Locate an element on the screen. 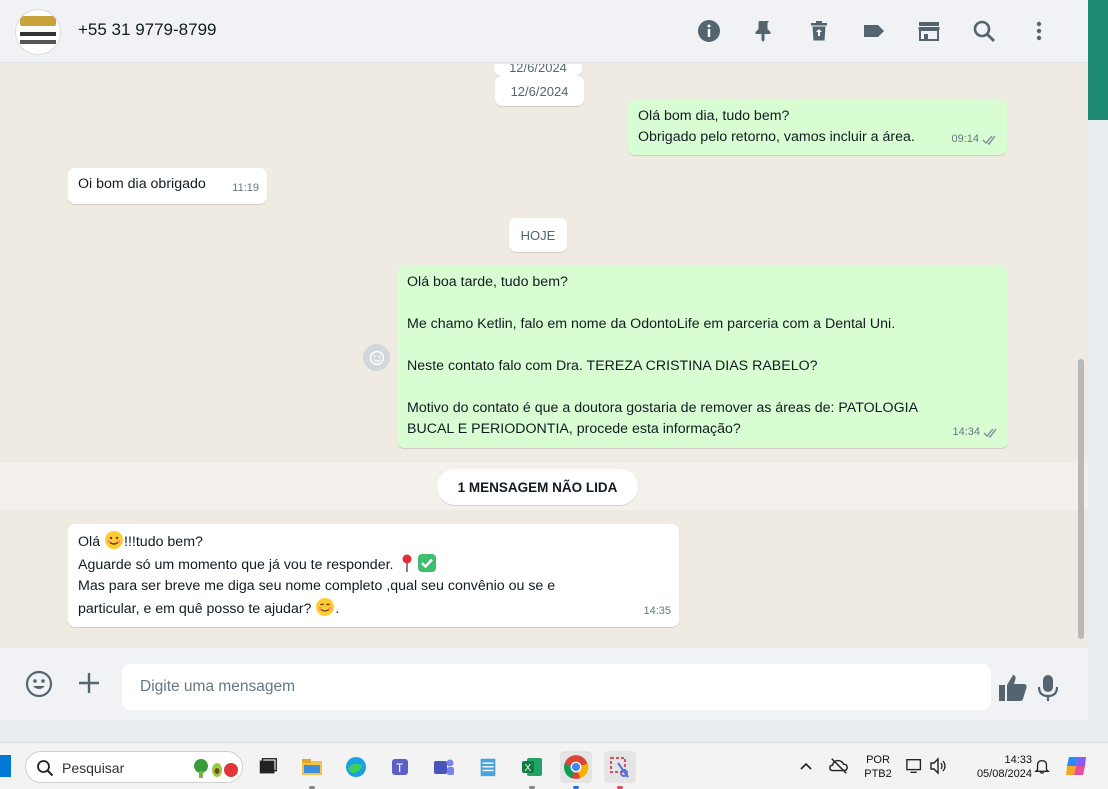 Image resolution: width=1108 pixels, height=789 pixels. task-view-icon is located at coordinates (268, 767).